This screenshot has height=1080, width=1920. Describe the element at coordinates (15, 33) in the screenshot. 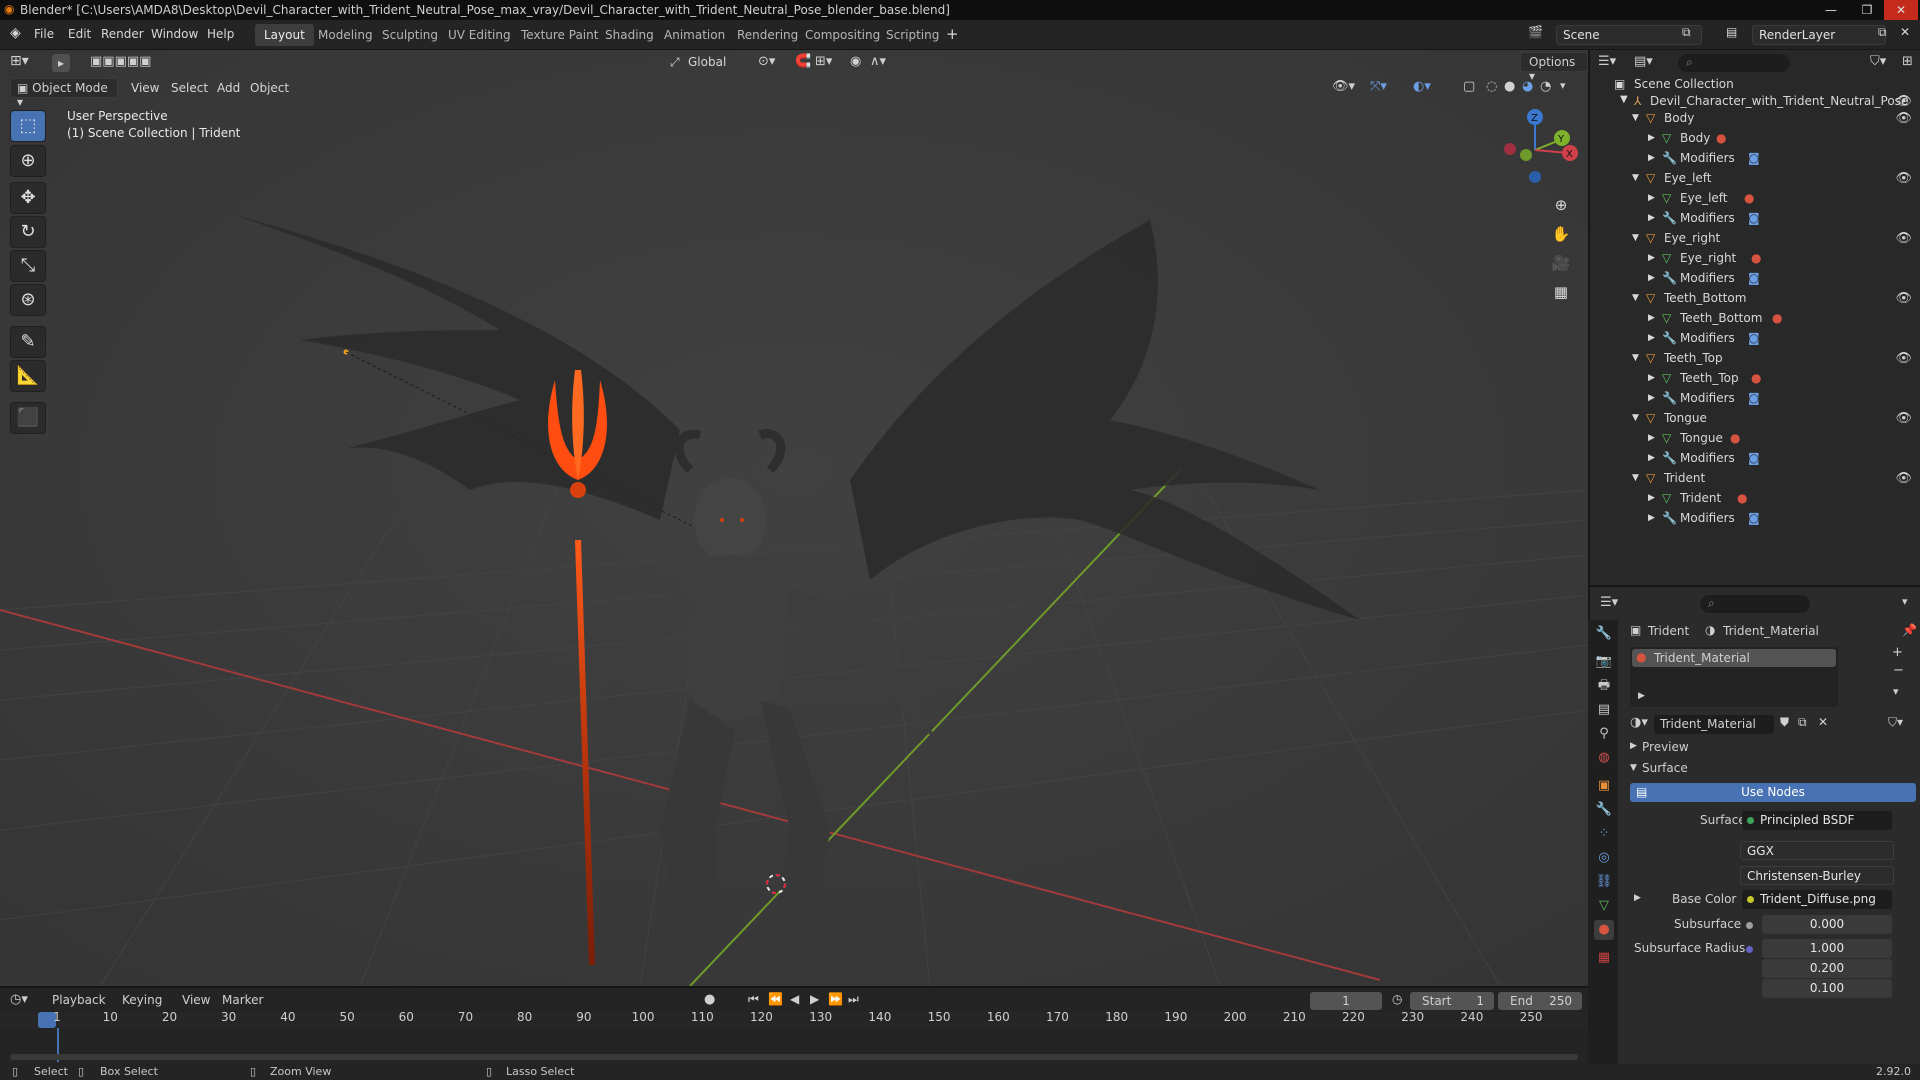

I see `blender-menu-icon: ◈` at that location.